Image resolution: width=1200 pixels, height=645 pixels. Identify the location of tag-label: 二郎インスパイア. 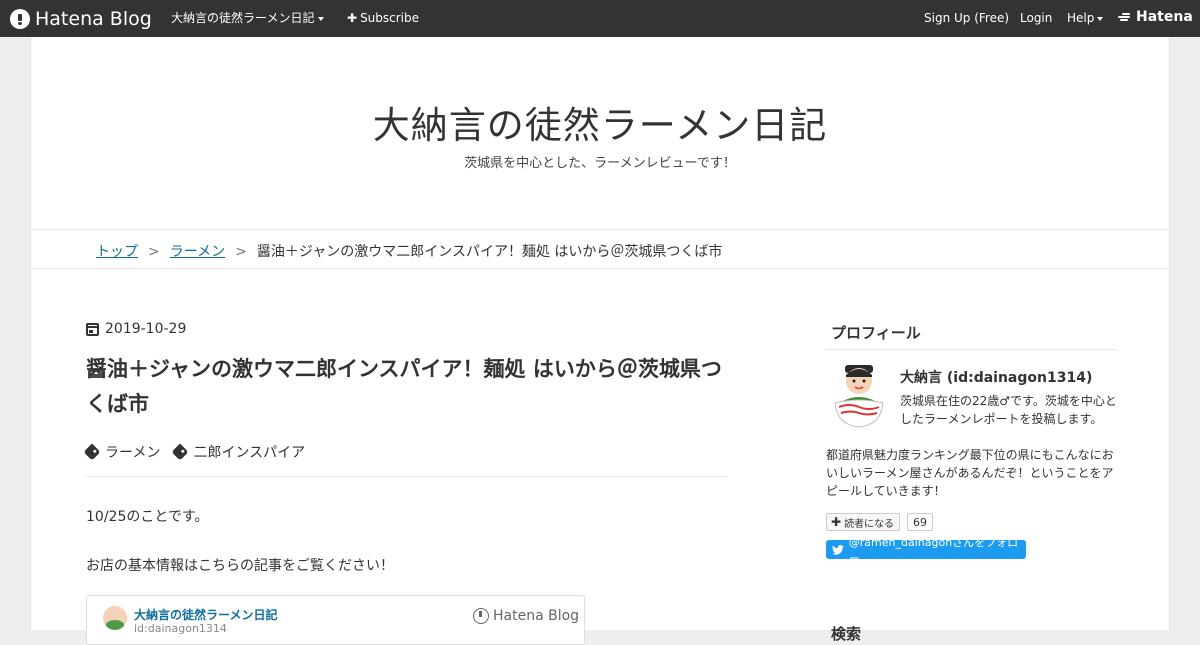
(249, 453).